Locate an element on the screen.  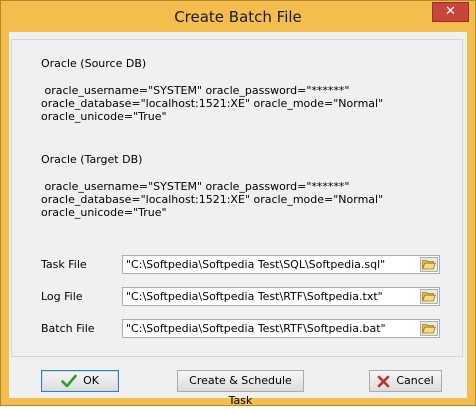
close-icon: ✕ is located at coordinates (450, 11).